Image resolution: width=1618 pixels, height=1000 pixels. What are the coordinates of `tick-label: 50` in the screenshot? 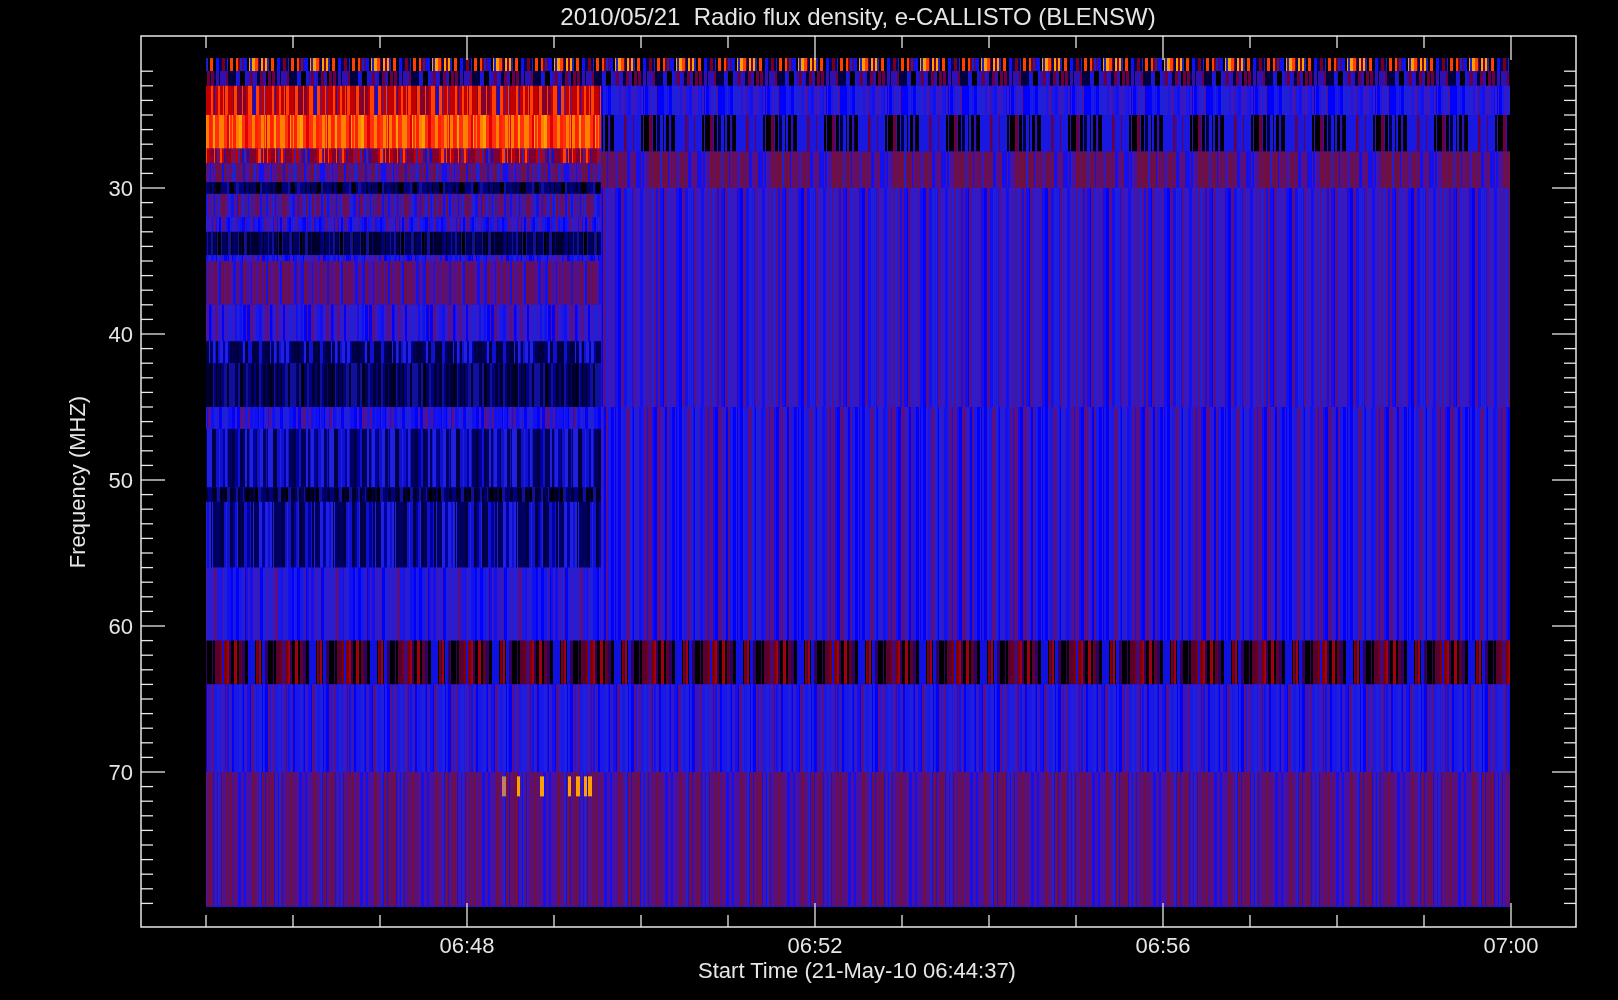 It's located at (120, 480).